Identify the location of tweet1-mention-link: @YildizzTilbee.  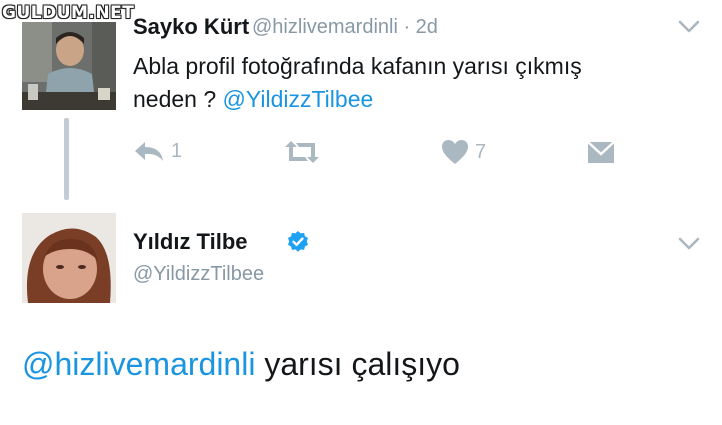
(298, 99).